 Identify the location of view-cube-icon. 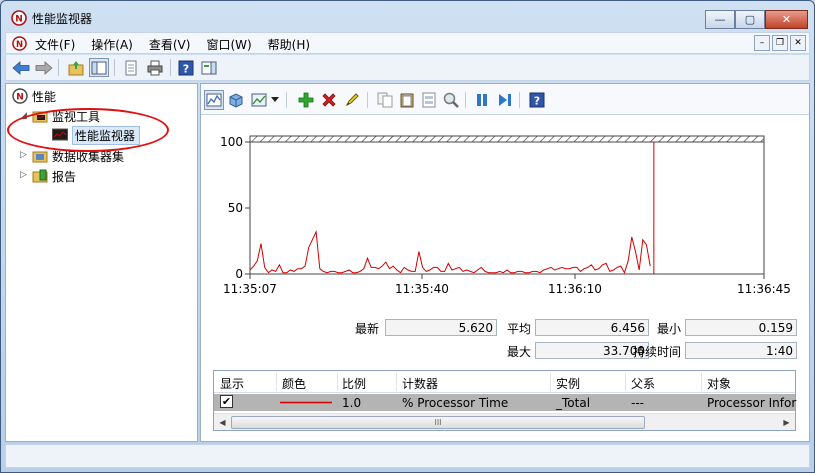
(236, 100).